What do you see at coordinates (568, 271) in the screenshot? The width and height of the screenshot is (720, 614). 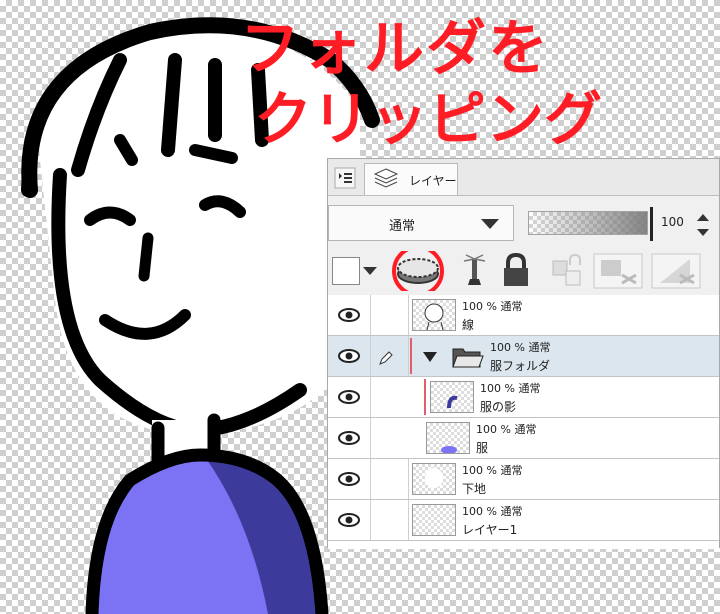 I see `lock-transparency-icon` at bounding box center [568, 271].